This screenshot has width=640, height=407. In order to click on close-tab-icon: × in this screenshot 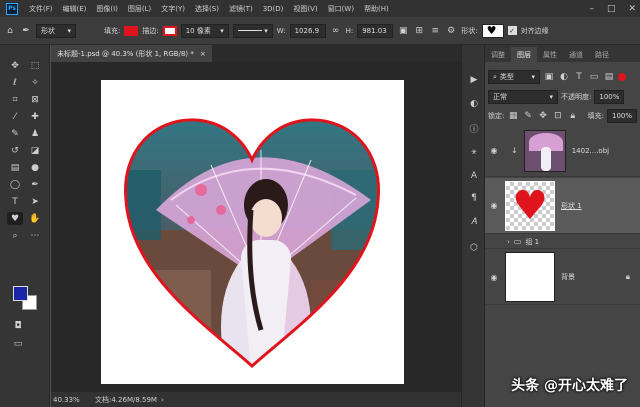, I will do `click(203, 54)`.